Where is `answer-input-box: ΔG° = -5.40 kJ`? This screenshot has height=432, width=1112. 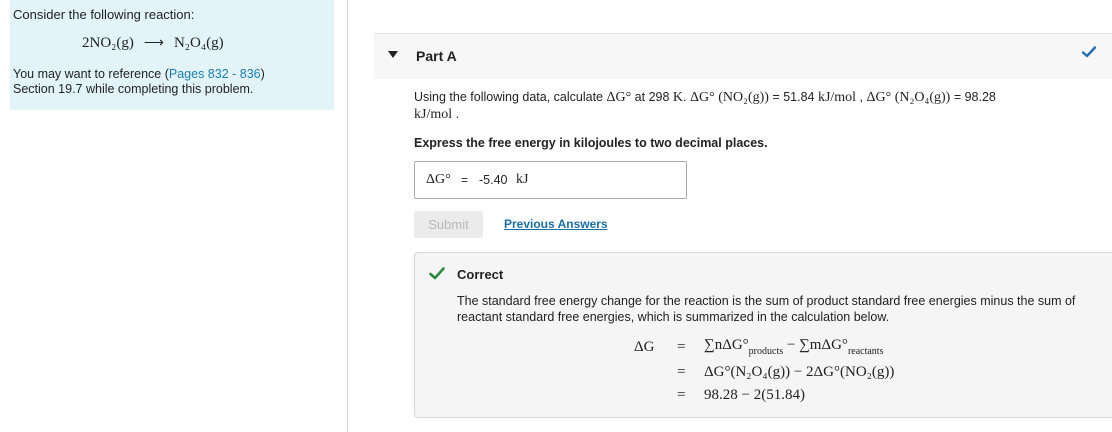 answer-input-box: ΔG° = -5.40 kJ is located at coordinates (550, 180).